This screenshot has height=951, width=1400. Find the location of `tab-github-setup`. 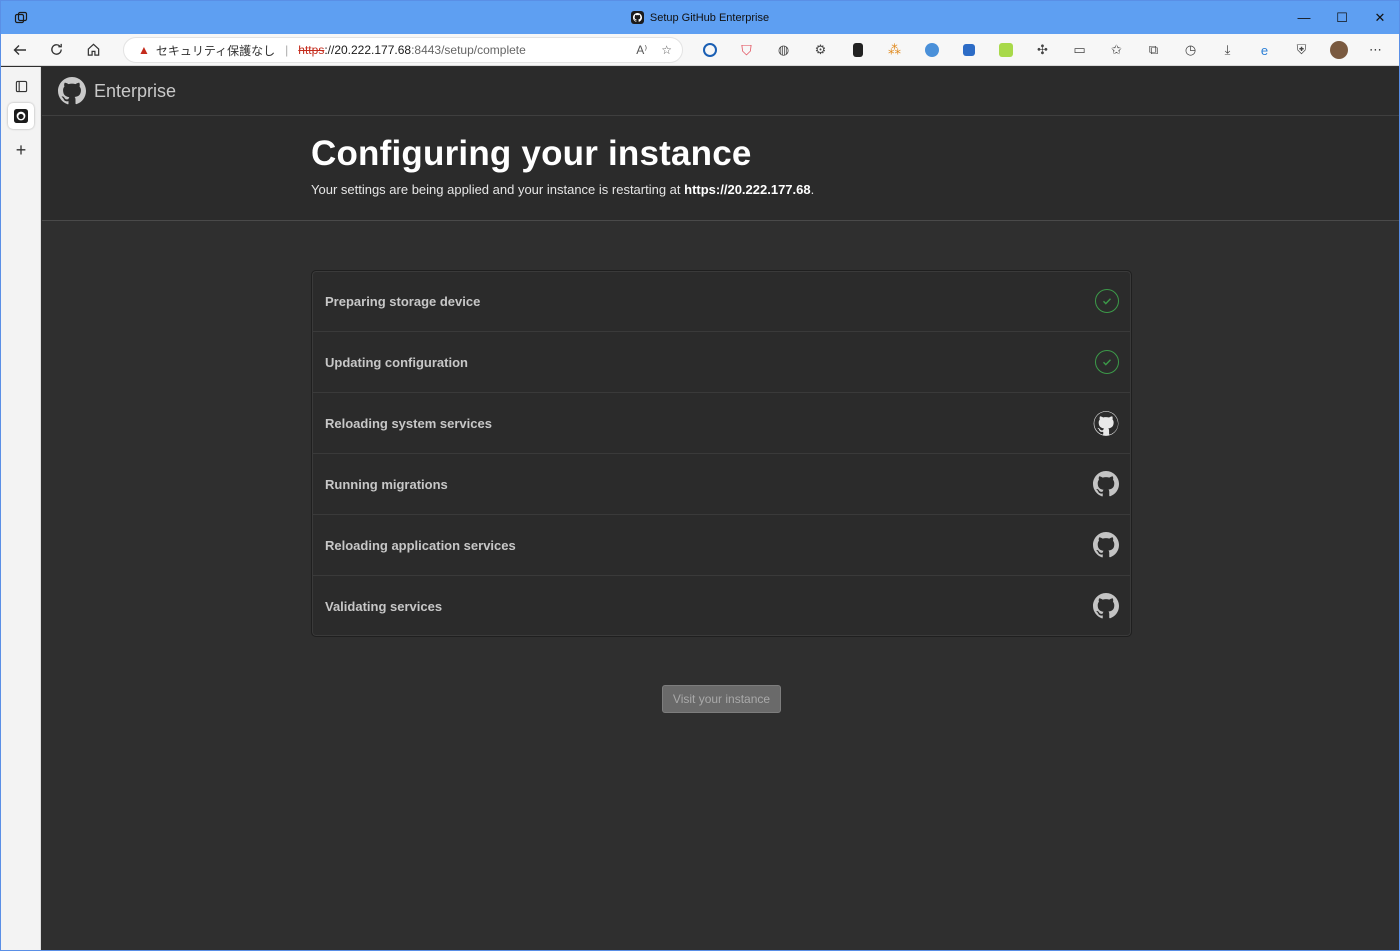

tab-github-setup is located at coordinates (21, 116).